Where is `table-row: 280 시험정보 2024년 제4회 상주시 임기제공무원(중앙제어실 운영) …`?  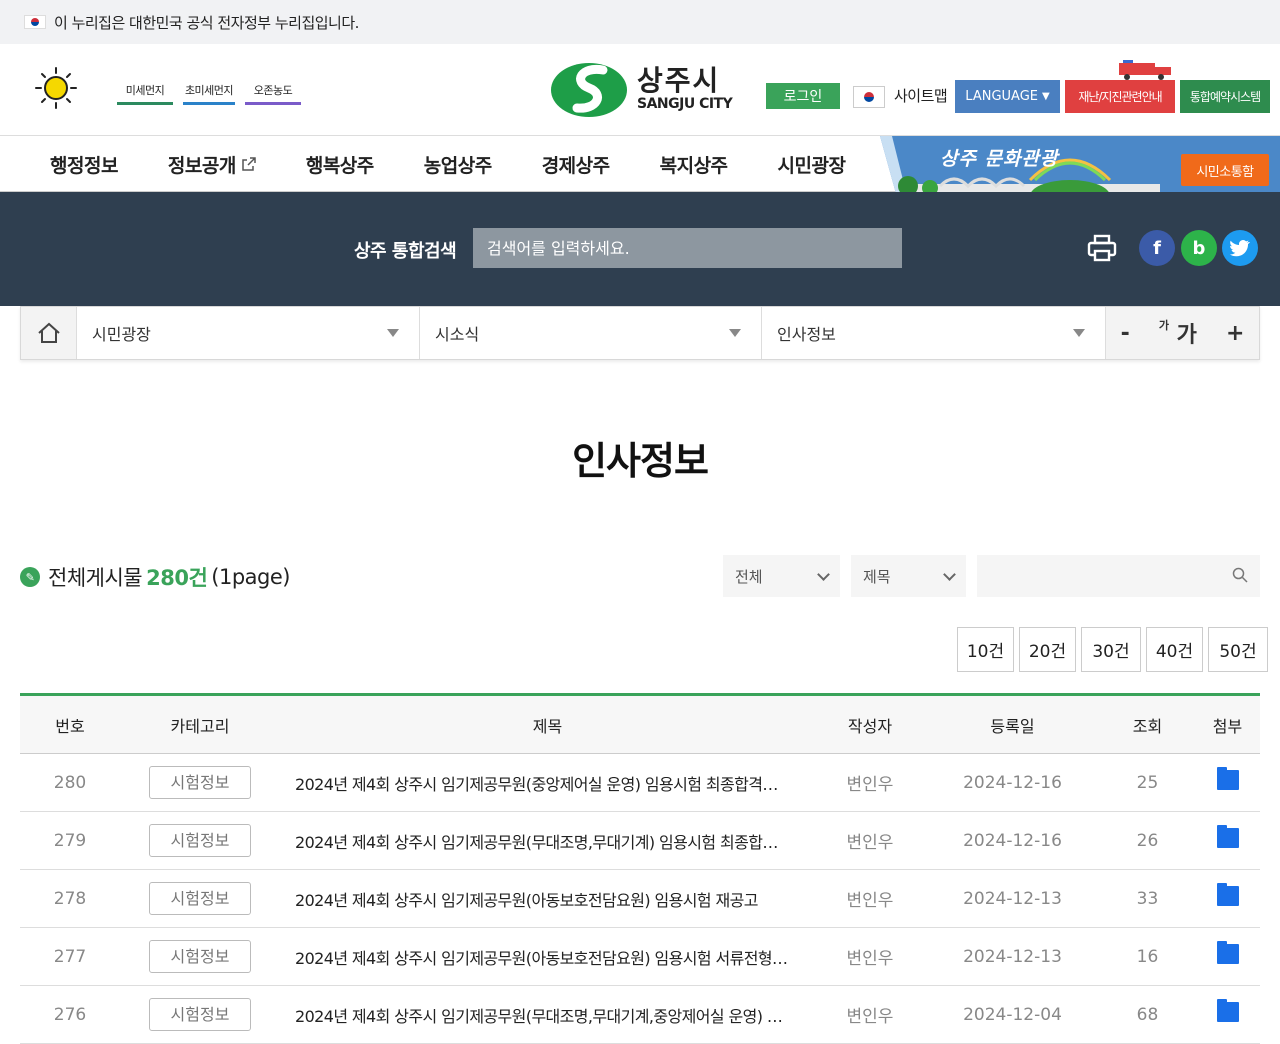 table-row: 280 시험정보 2024년 제4회 상주시 임기제공무원(중앙제어실 운영) … is located at coordinates (640, 782).